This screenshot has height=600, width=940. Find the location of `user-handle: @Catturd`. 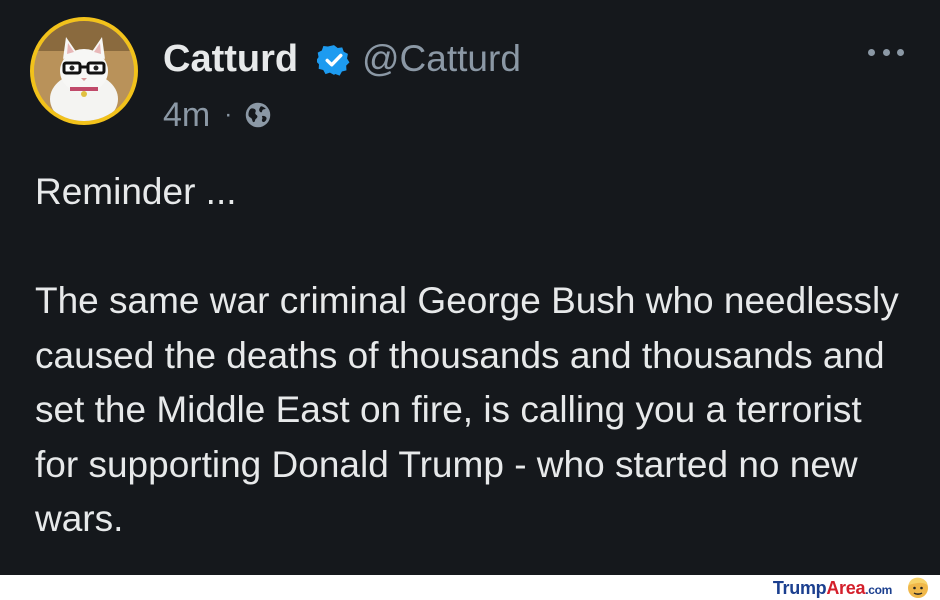

user-handle: @Catturd is located at coordinates (441, 59).